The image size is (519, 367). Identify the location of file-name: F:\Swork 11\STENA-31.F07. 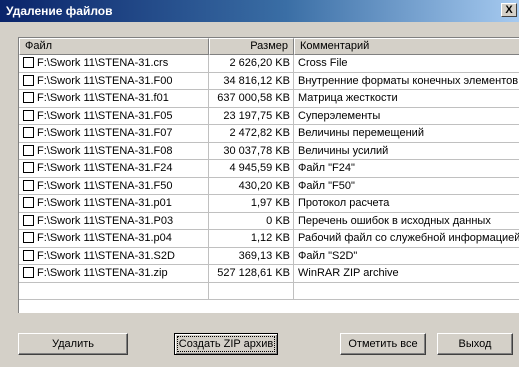
(105, 133).